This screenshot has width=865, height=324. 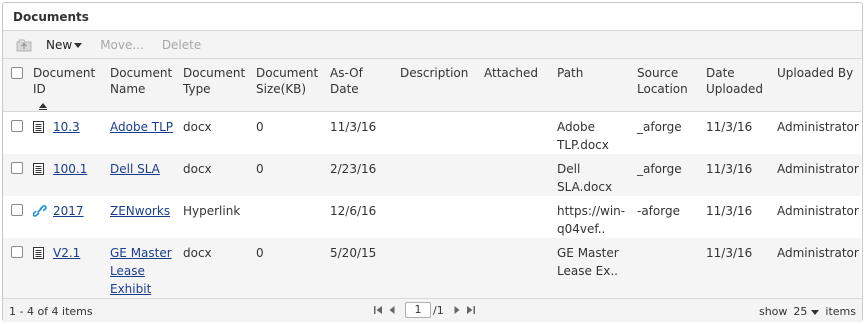 I want to click on document-id-cell: 2017, so click(x=67, y=217).